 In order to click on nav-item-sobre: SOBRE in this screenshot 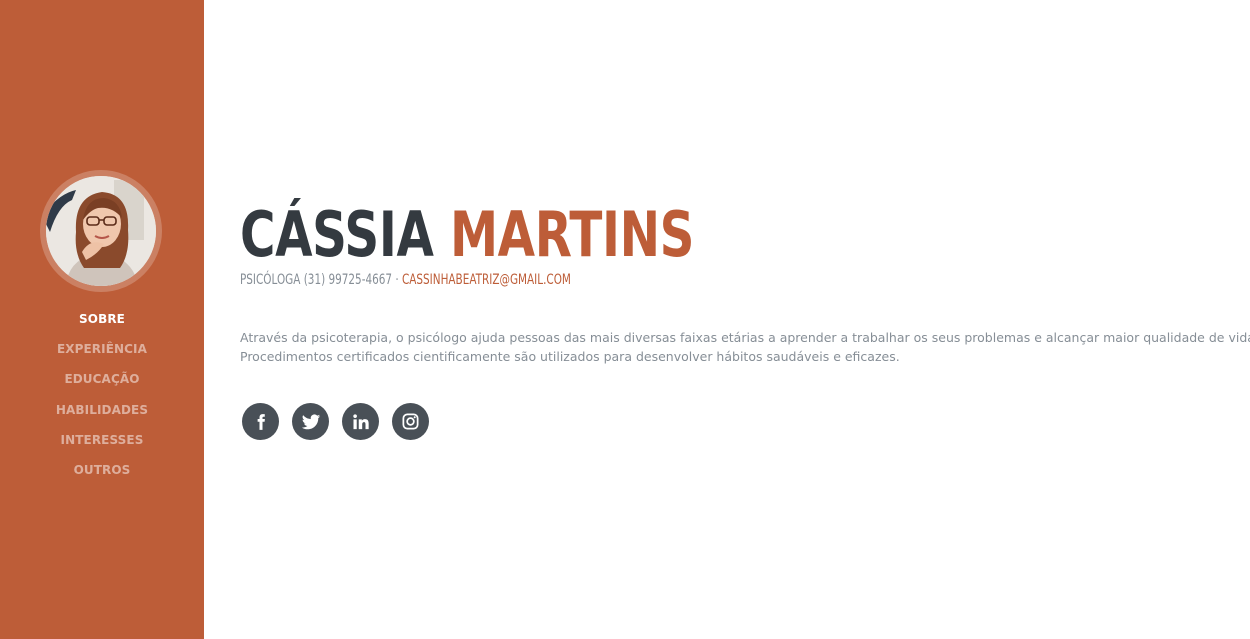, I will do `click(102, 319)`.